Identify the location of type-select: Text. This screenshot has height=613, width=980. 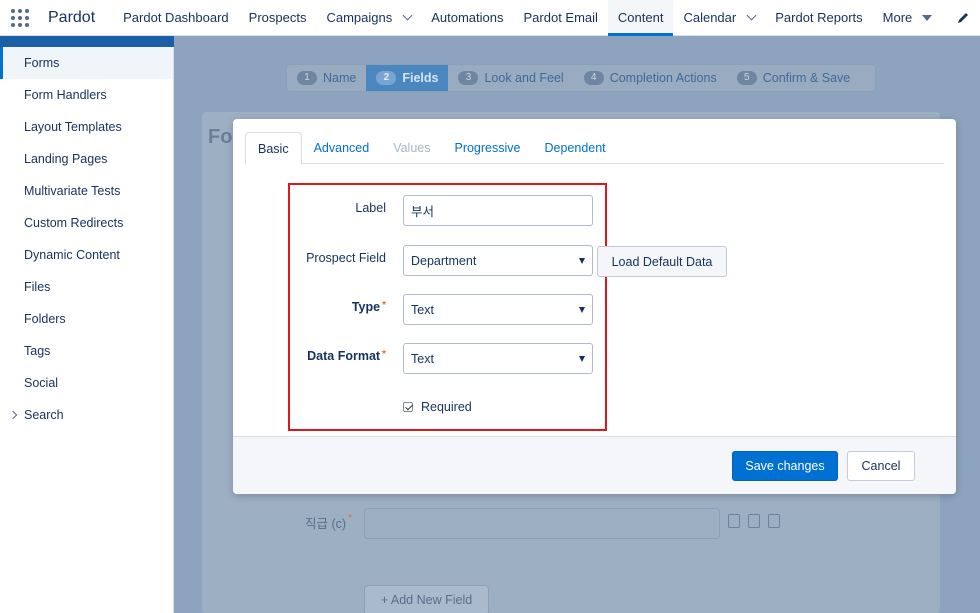
(498, 309).